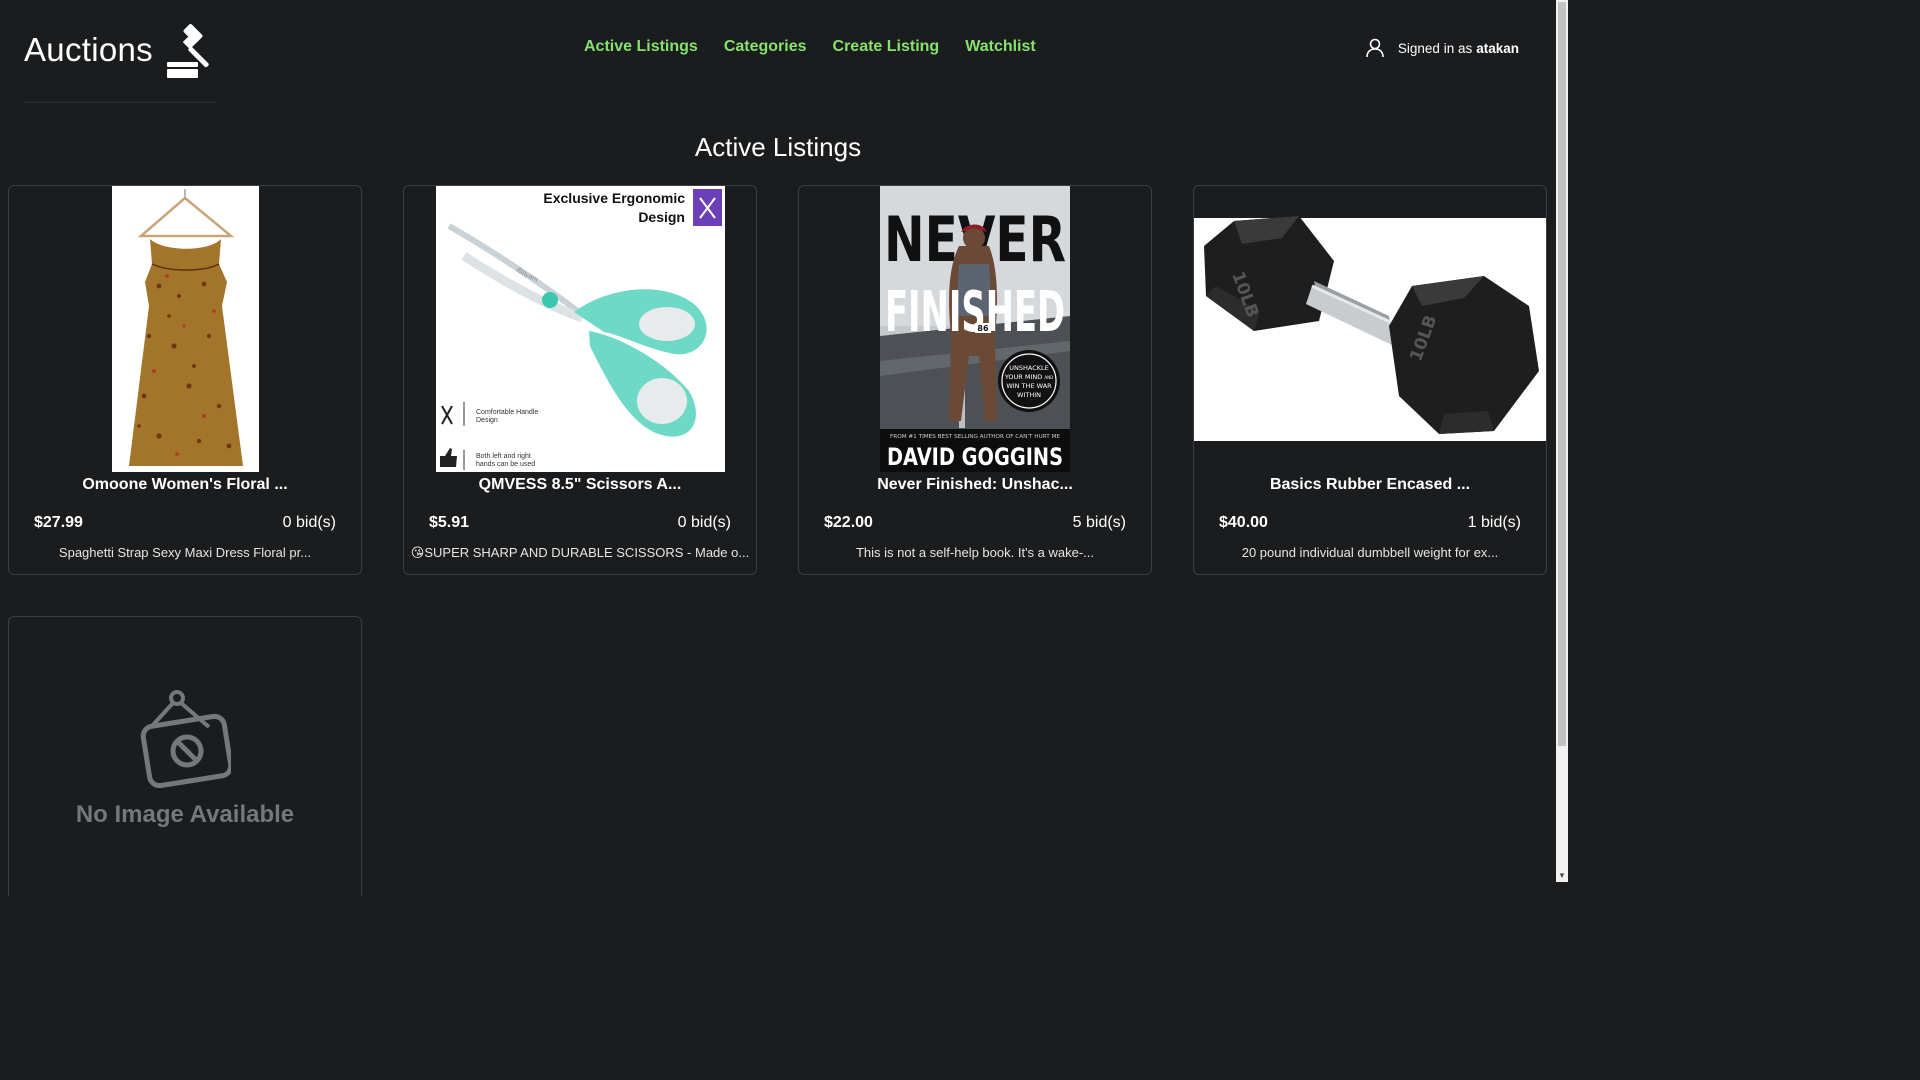  What do you see at coordinates (58, 522) in the screenshot?
I see `listing-price: $27.99` at bounding box center [58, 522].